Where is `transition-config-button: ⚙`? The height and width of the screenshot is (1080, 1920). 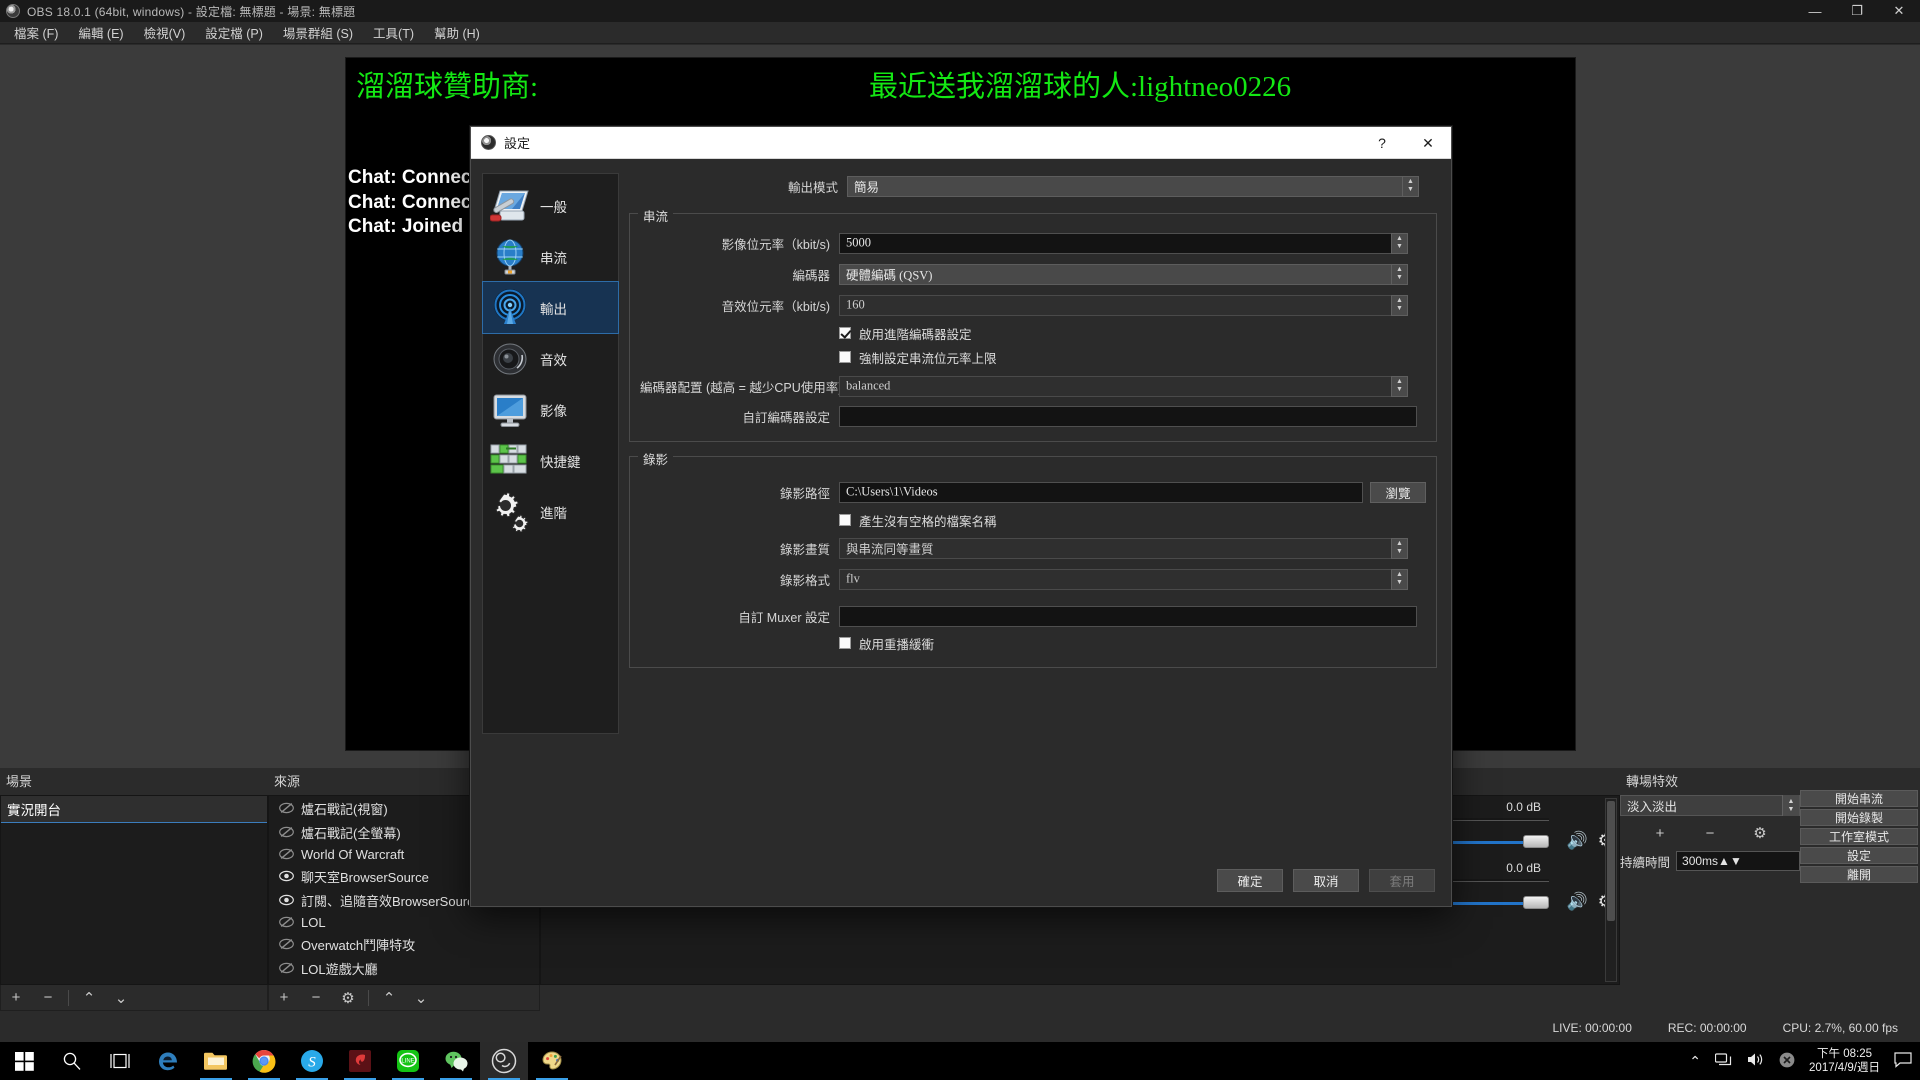 transition-config-button: ⚙ is located at coordinates (1760, 833).